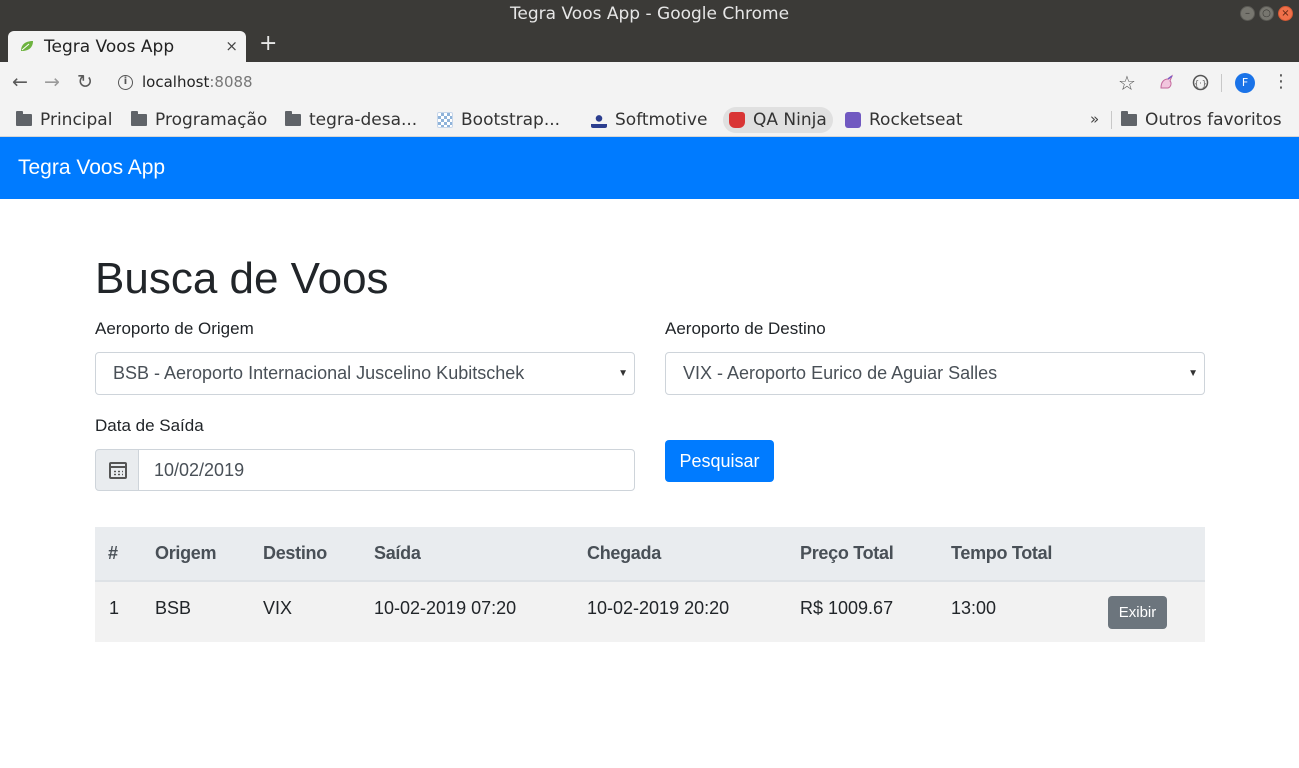 The width and height of the screenshot is (1299, 768). I want to click on rocketseat-favicon, so click(853, 120).